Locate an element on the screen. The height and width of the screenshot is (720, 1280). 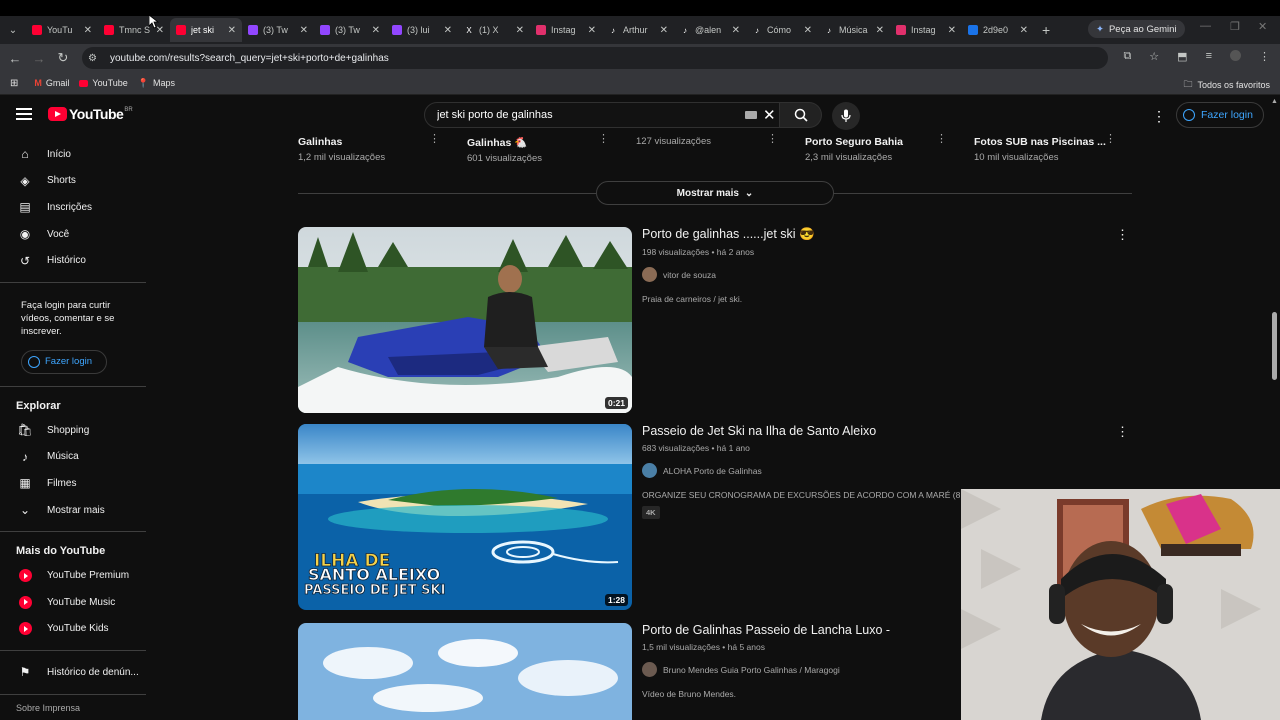
bookmark-star-icon: ☆ is located at coordinates (1154, 56).